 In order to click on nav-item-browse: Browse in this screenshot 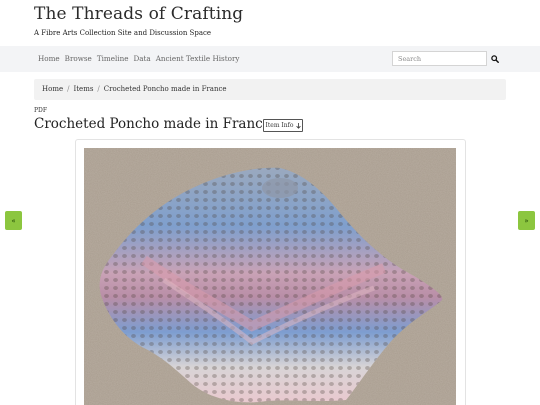, I will do `click(78, 58)`.